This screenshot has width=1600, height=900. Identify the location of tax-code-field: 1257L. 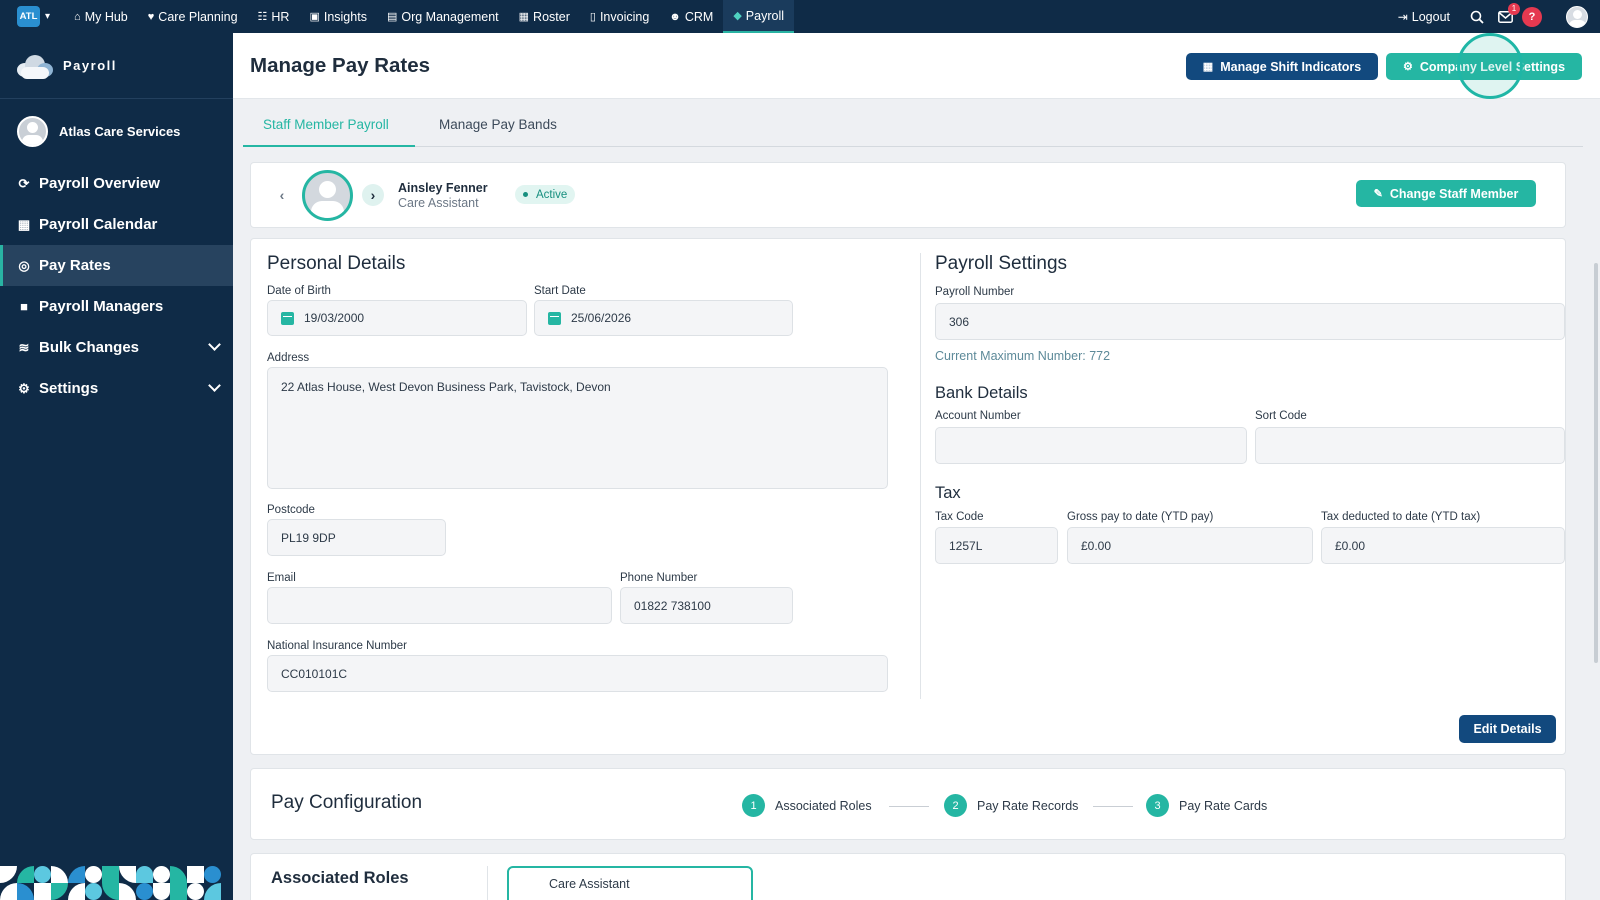
(996, 545).